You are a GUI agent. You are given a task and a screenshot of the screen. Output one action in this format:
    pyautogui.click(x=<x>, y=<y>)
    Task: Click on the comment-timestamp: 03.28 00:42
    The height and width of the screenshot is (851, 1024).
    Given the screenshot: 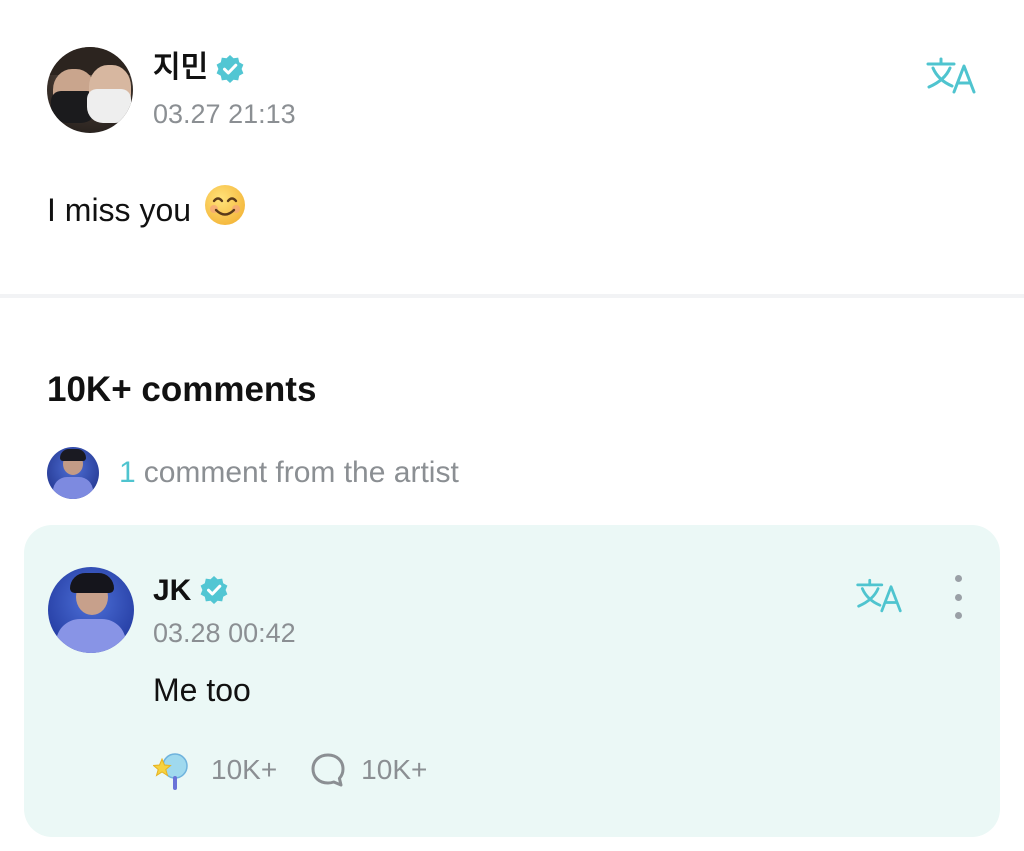 What is the action you would take?
    pyautogui.click(x=224, y=633)
    